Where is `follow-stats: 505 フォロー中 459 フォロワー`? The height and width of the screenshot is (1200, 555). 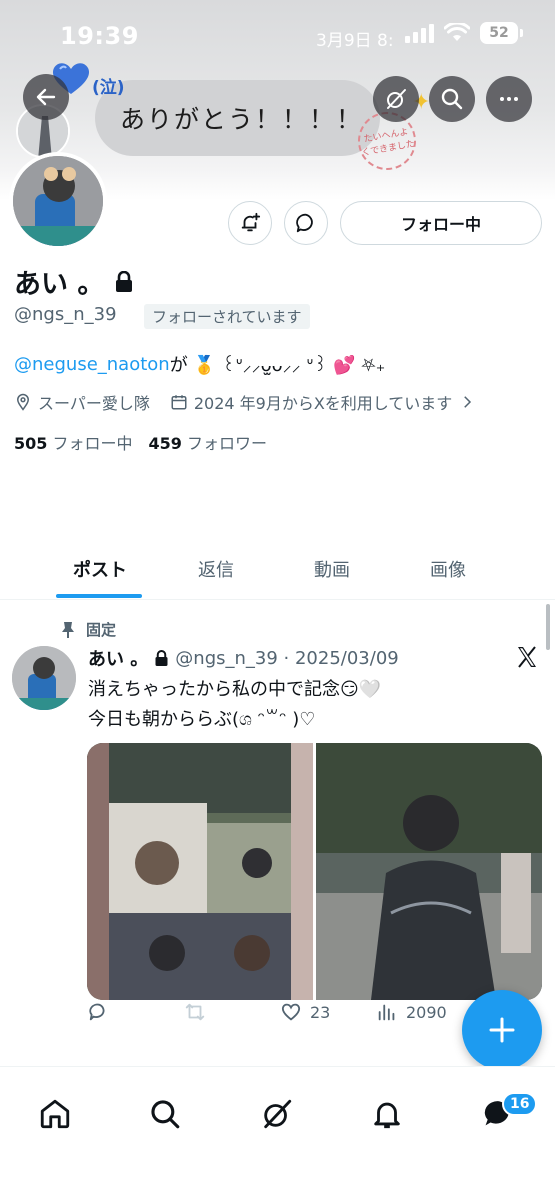 follow-stats: 505 フォロー中 459 フォロワー is located at coordinates (140, 442).